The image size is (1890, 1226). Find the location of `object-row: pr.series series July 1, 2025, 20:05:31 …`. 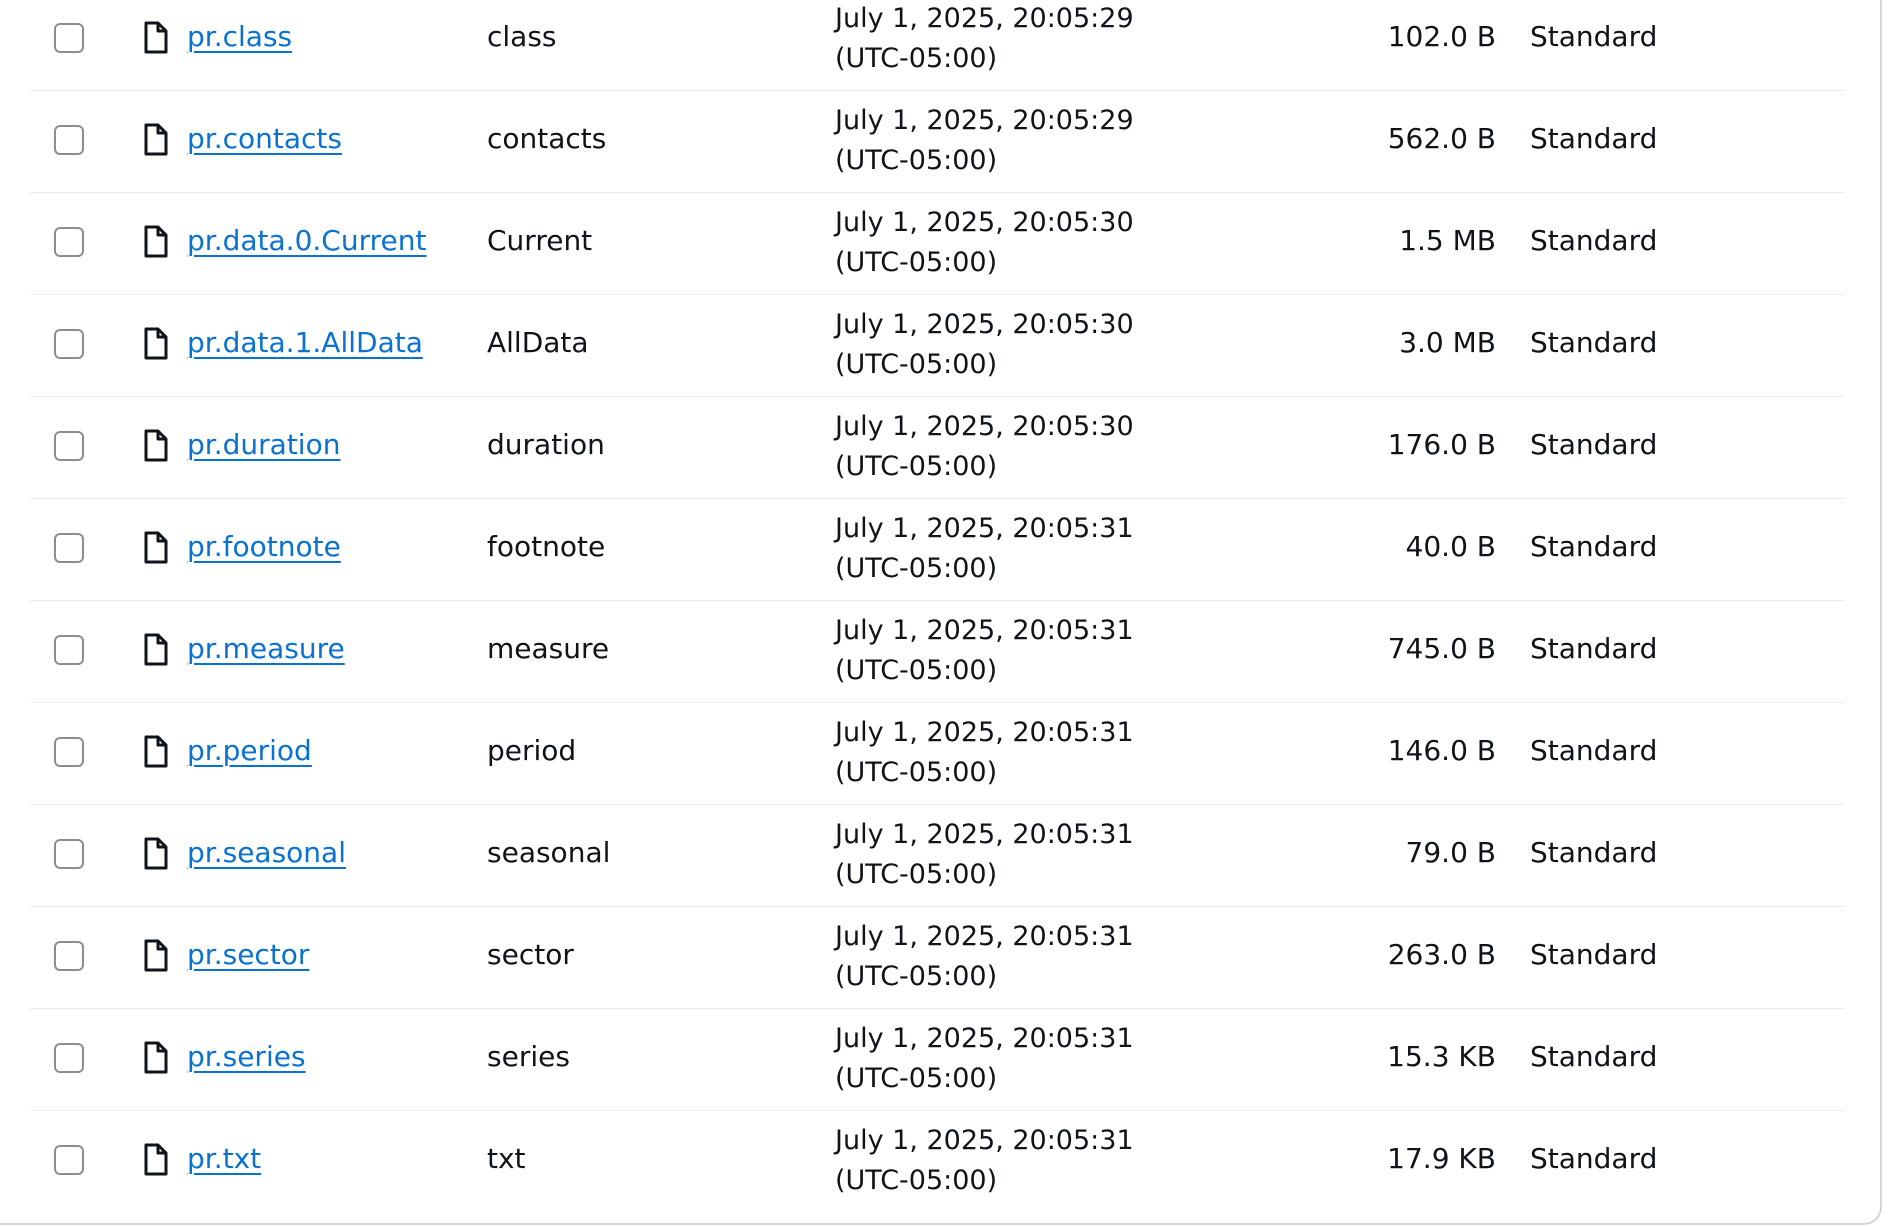

object-row: pr.series series July 1, 2025, 20:05:31 … is located at coordinates (937, 1060).